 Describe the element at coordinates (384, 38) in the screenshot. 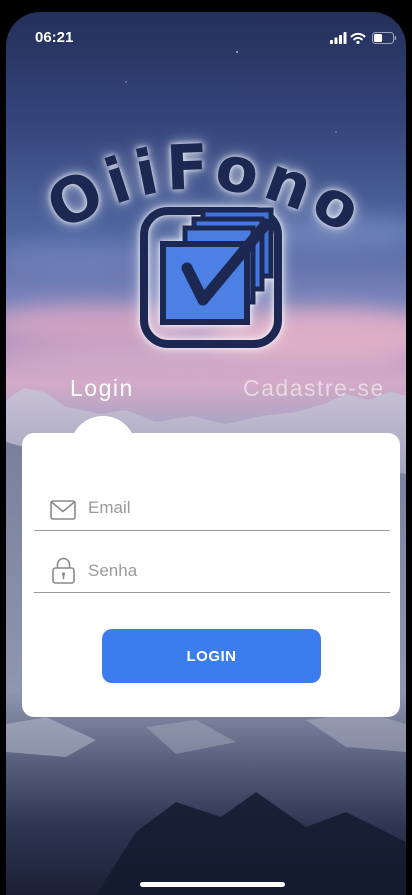

I see `battery-icon` at that location.